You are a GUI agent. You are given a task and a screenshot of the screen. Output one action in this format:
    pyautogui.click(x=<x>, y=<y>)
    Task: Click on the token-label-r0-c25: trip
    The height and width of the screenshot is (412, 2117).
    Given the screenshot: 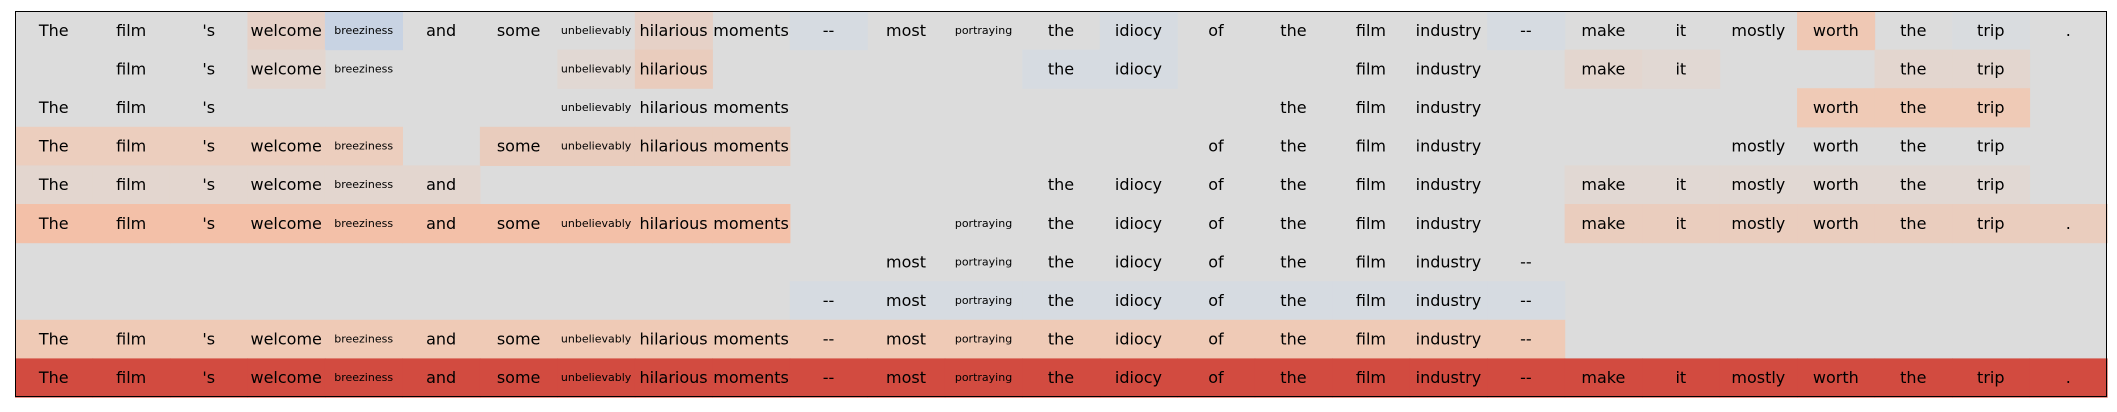 What is the action you would take?
    pyautogui.click(x=1990, y=30)
    